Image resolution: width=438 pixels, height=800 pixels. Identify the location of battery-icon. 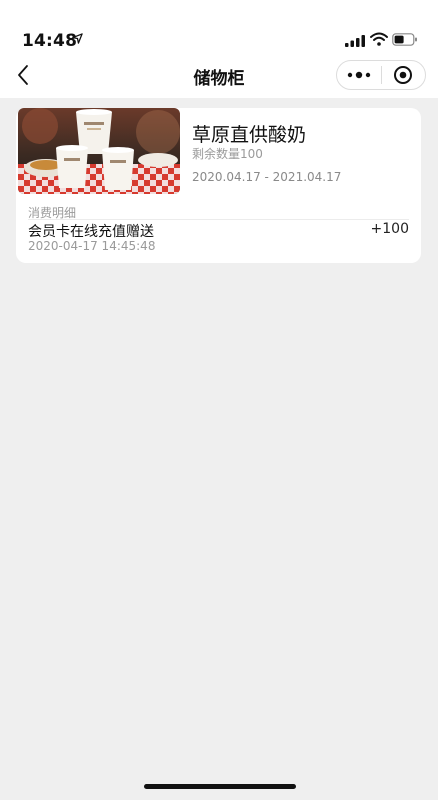
(404, 39).